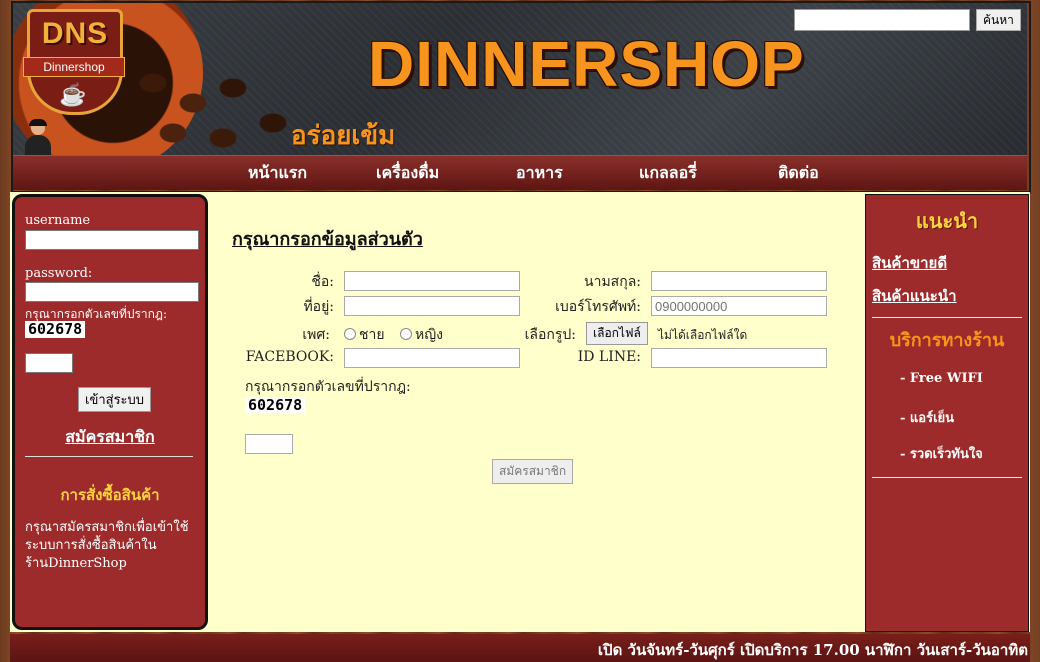  What do you see at coordinates (277, 173) in the screenshot?
I see `nav-item-home: หน้าแรก` at bounding box center [277, 173].